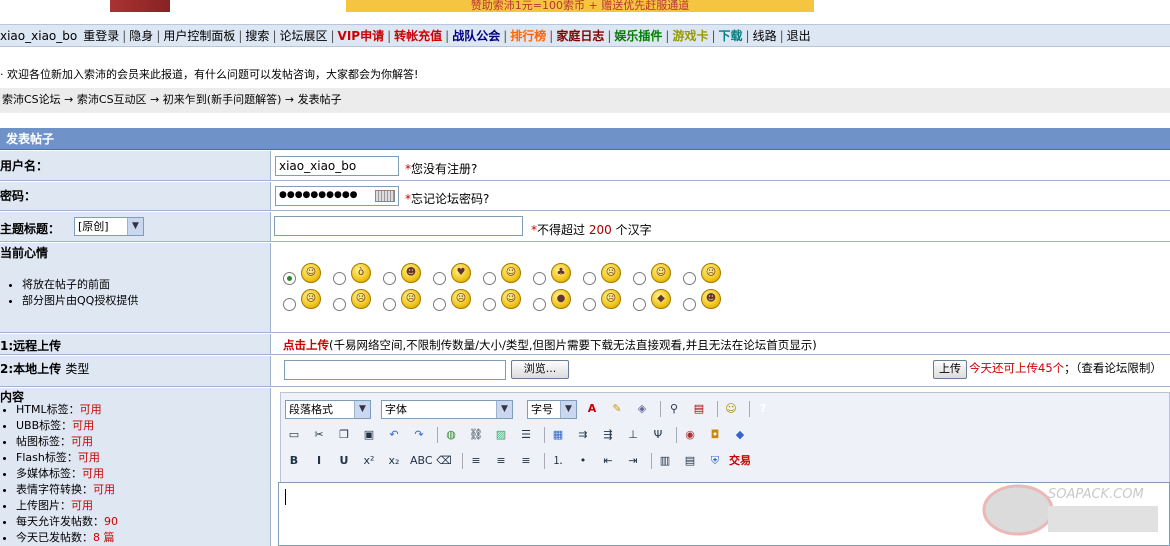  Describe the element at coordinates (394, 435) in the screenshot. I see `undo-icon: ↶` at that location.